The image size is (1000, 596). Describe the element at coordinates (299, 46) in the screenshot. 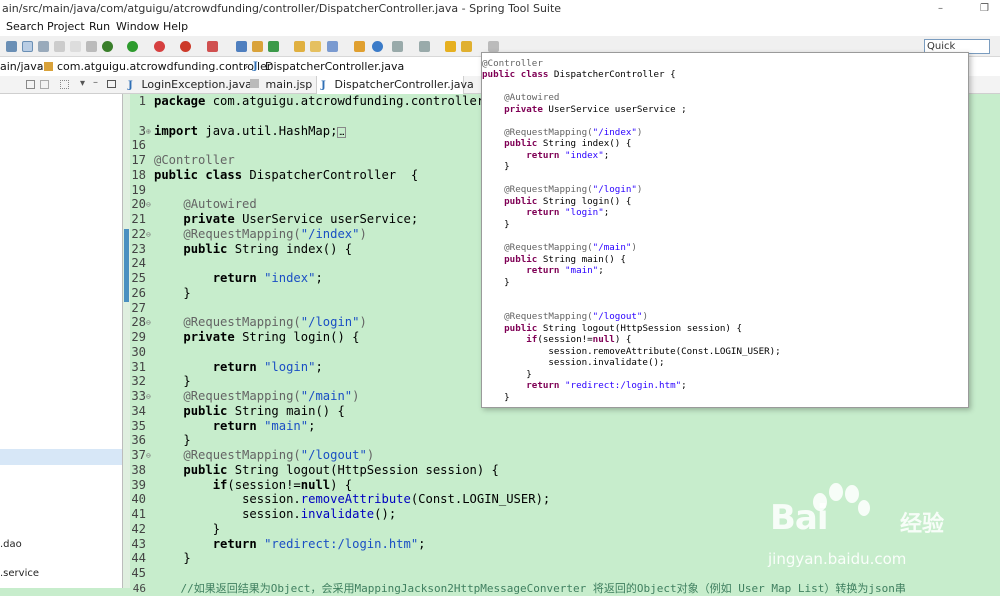

I see `open-type-icon` at that location.